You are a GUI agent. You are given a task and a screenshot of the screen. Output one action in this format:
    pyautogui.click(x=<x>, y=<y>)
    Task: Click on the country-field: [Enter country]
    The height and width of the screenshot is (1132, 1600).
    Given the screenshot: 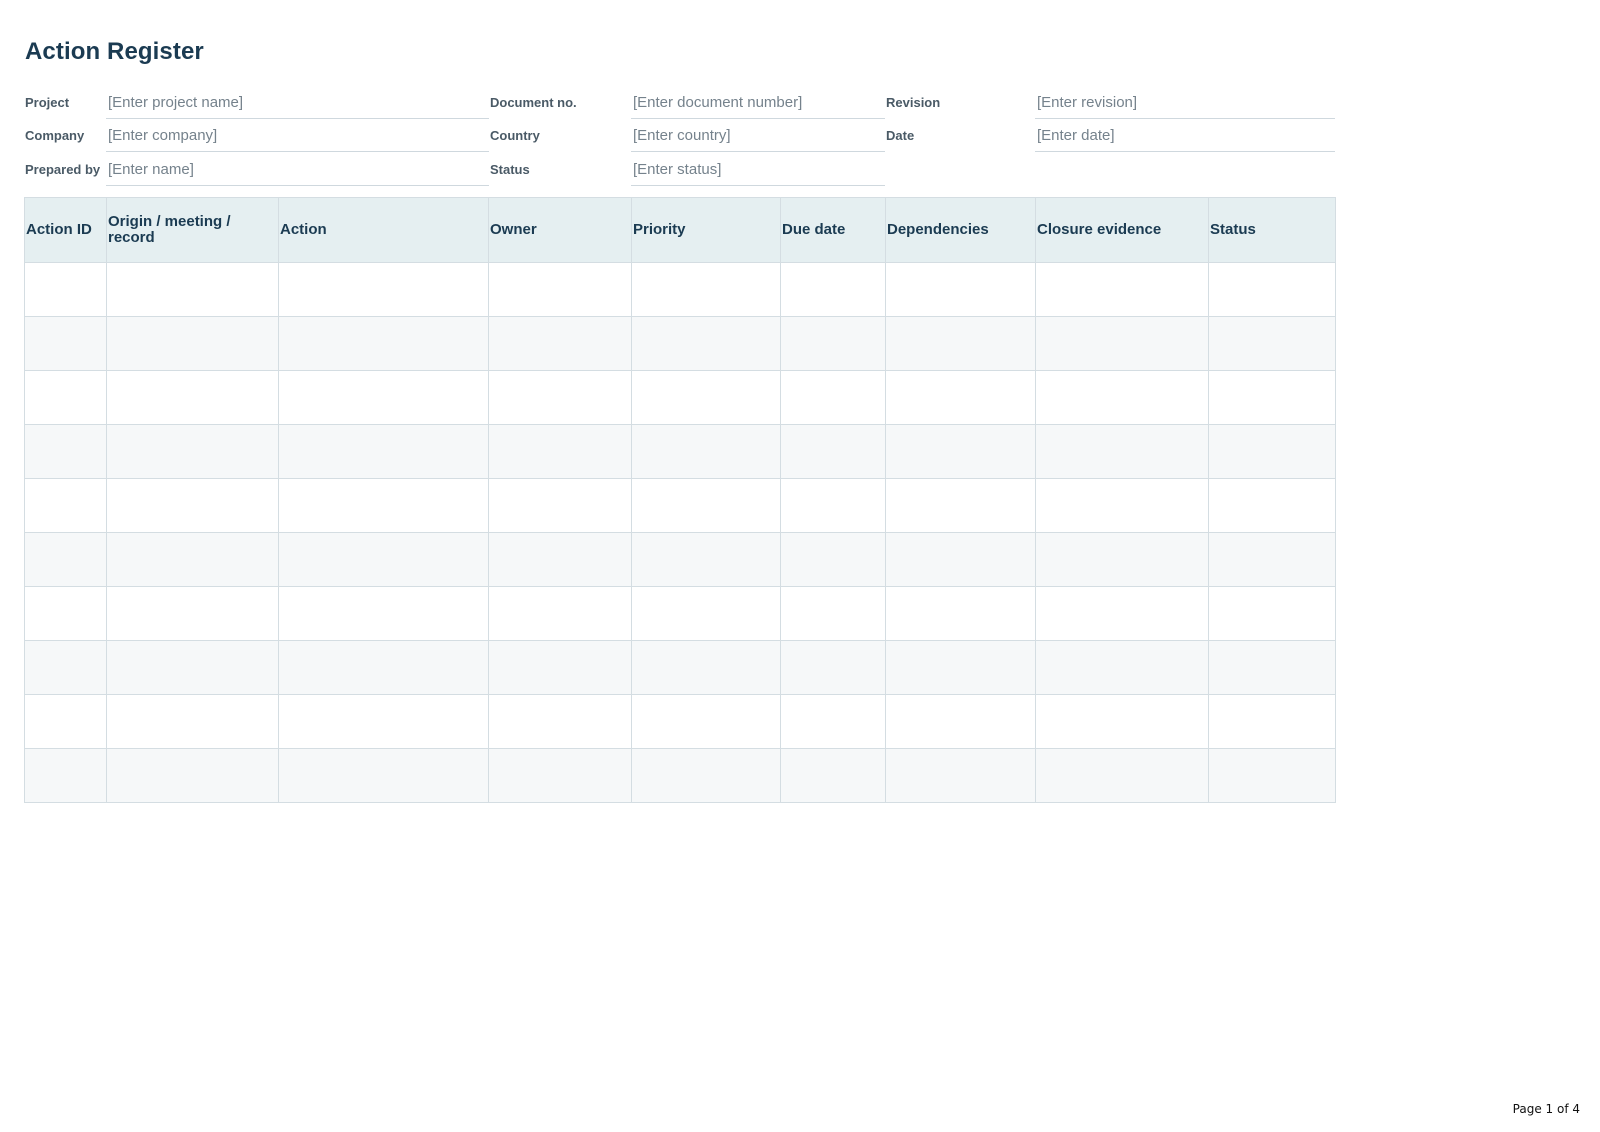 What is the action you would take?
    pyautogui.click(x=758, y=135)
    